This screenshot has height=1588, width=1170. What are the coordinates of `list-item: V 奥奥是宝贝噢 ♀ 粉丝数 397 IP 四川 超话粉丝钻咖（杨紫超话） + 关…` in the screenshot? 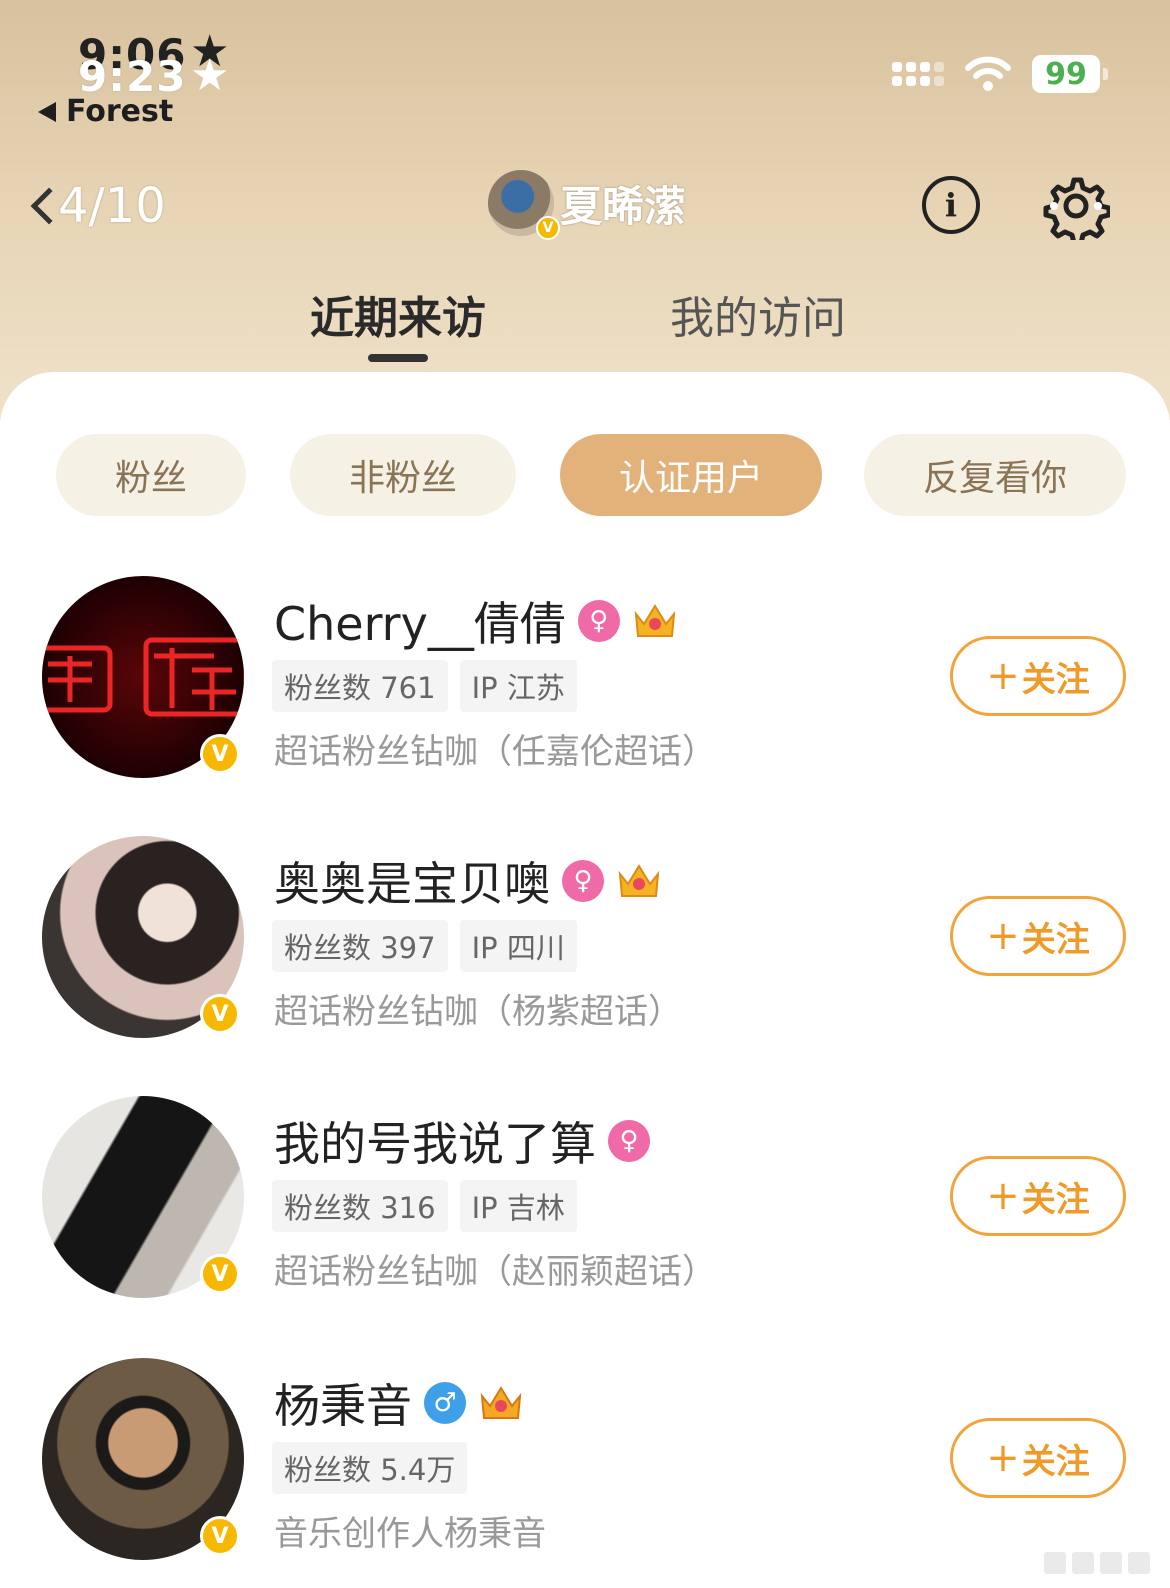 It's located at (585, 951).